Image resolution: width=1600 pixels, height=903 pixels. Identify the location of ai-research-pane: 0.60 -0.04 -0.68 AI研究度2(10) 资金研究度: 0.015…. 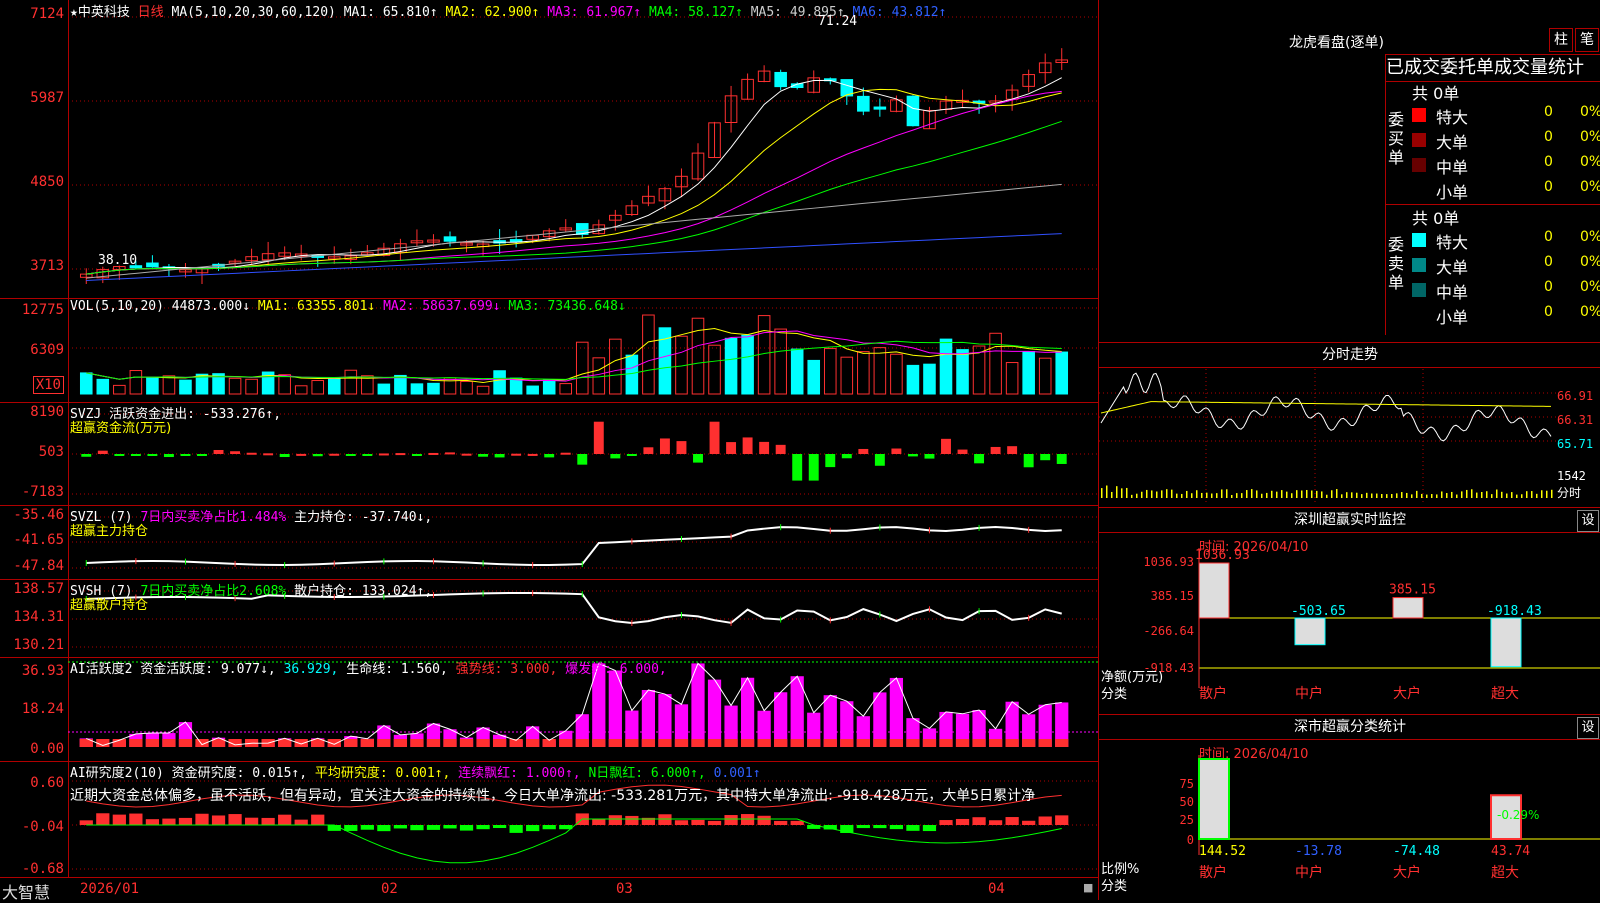
(549, 819).